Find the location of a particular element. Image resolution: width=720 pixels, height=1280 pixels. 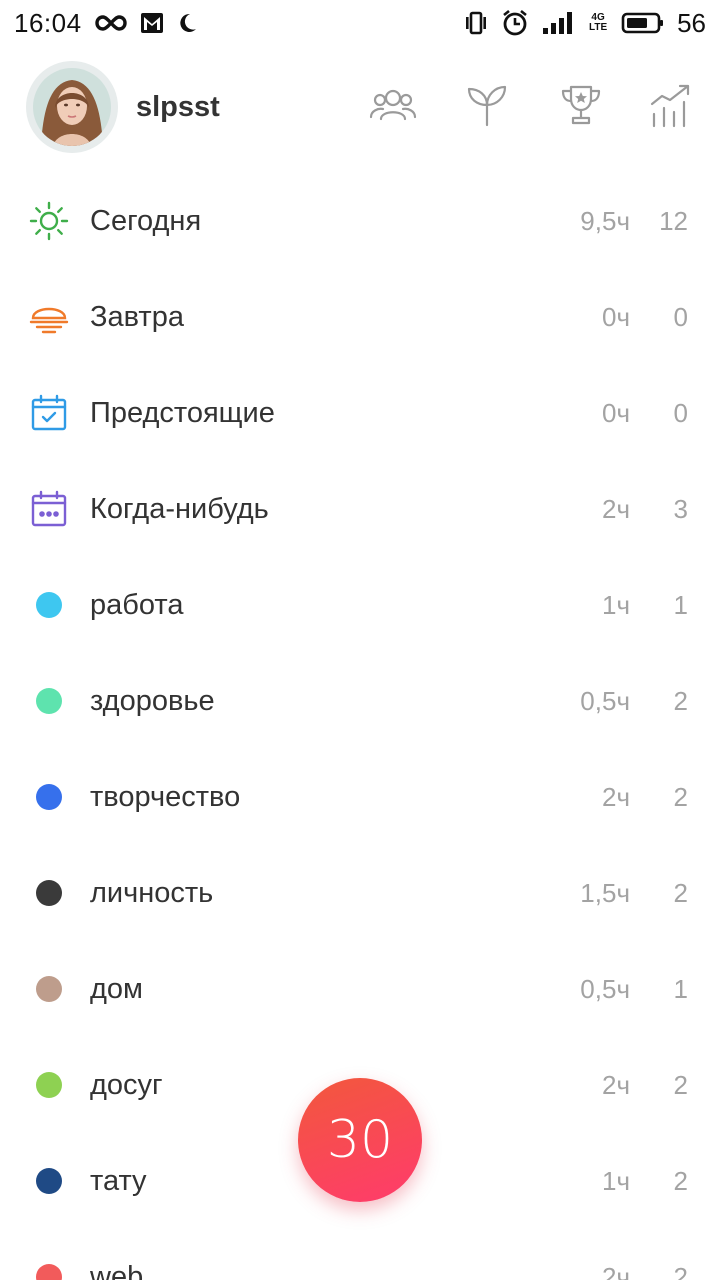

header-actions is located at coordinates (520, 107).